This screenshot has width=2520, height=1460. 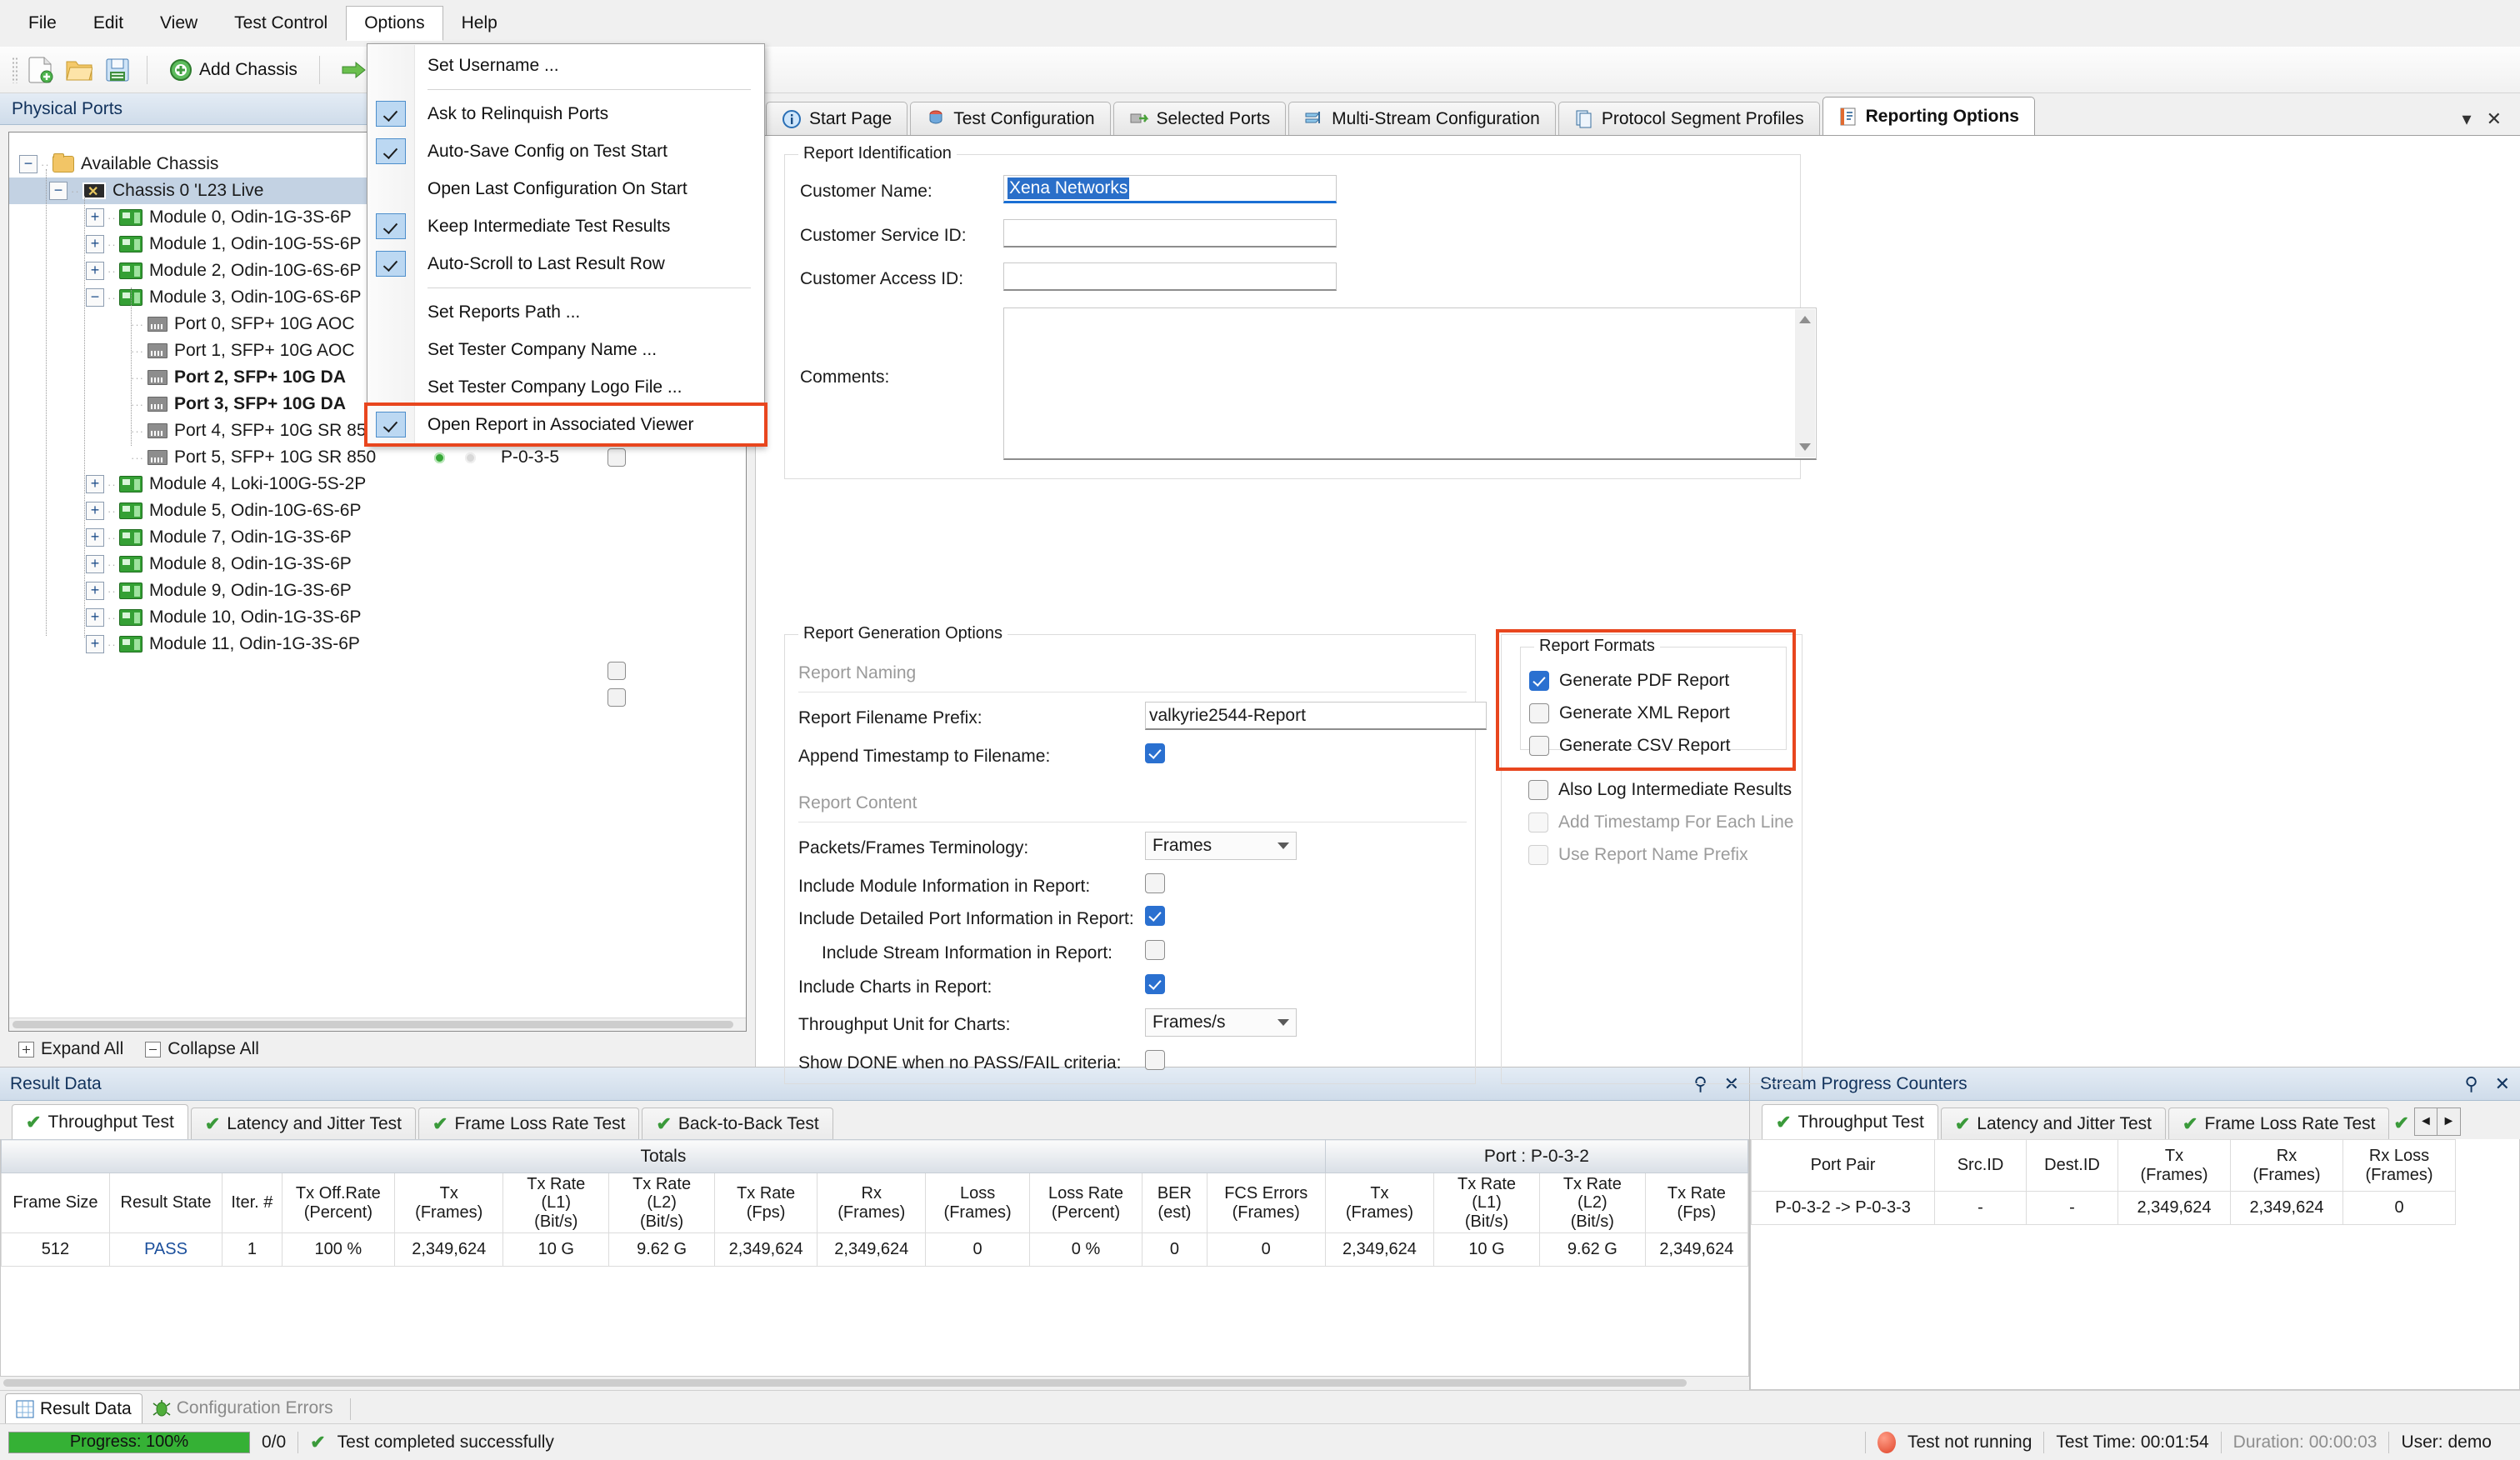 What do you see at coordinates (79, 70) in the screenshot?
I see `open-folder-icon` at bounding box center [79, 70].